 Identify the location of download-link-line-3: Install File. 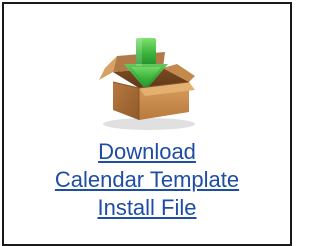
(147, 208).